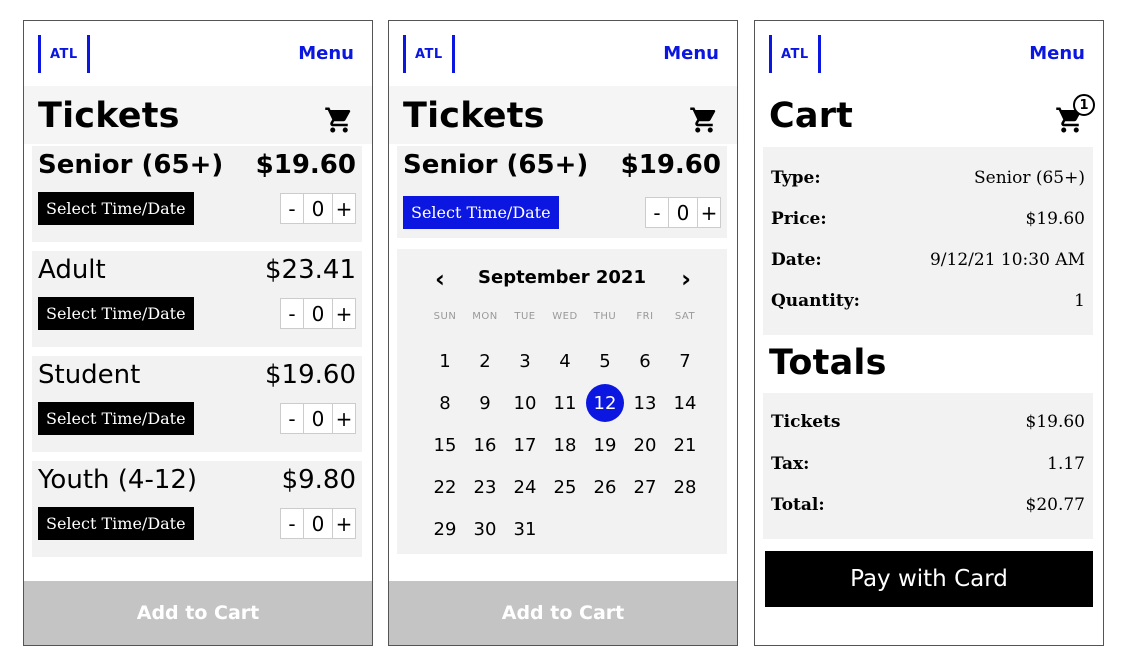 This screenshot has height=663, width=1126. I want to click on calendar-day: 2, so click(485, 361).